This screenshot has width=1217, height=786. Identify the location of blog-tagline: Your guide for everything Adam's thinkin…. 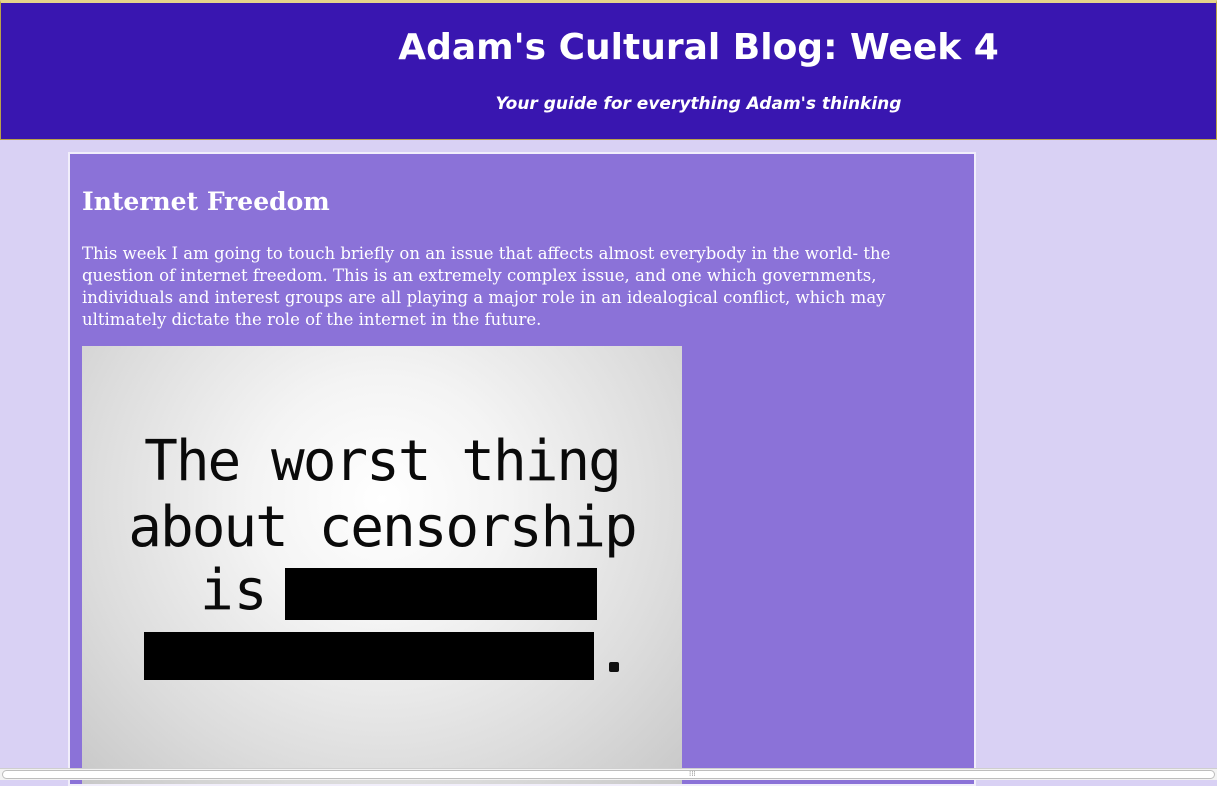
(698, 104).